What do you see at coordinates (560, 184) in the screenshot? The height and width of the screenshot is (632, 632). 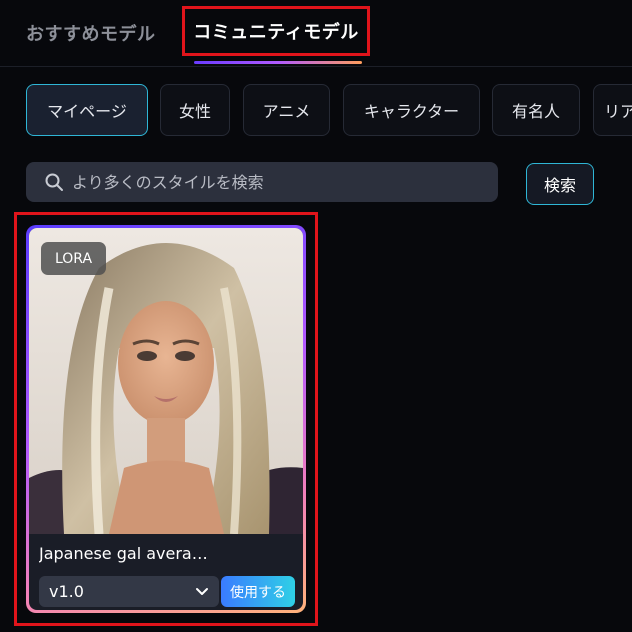 I see `search-button: 検索` at bounding box center [560, 184].